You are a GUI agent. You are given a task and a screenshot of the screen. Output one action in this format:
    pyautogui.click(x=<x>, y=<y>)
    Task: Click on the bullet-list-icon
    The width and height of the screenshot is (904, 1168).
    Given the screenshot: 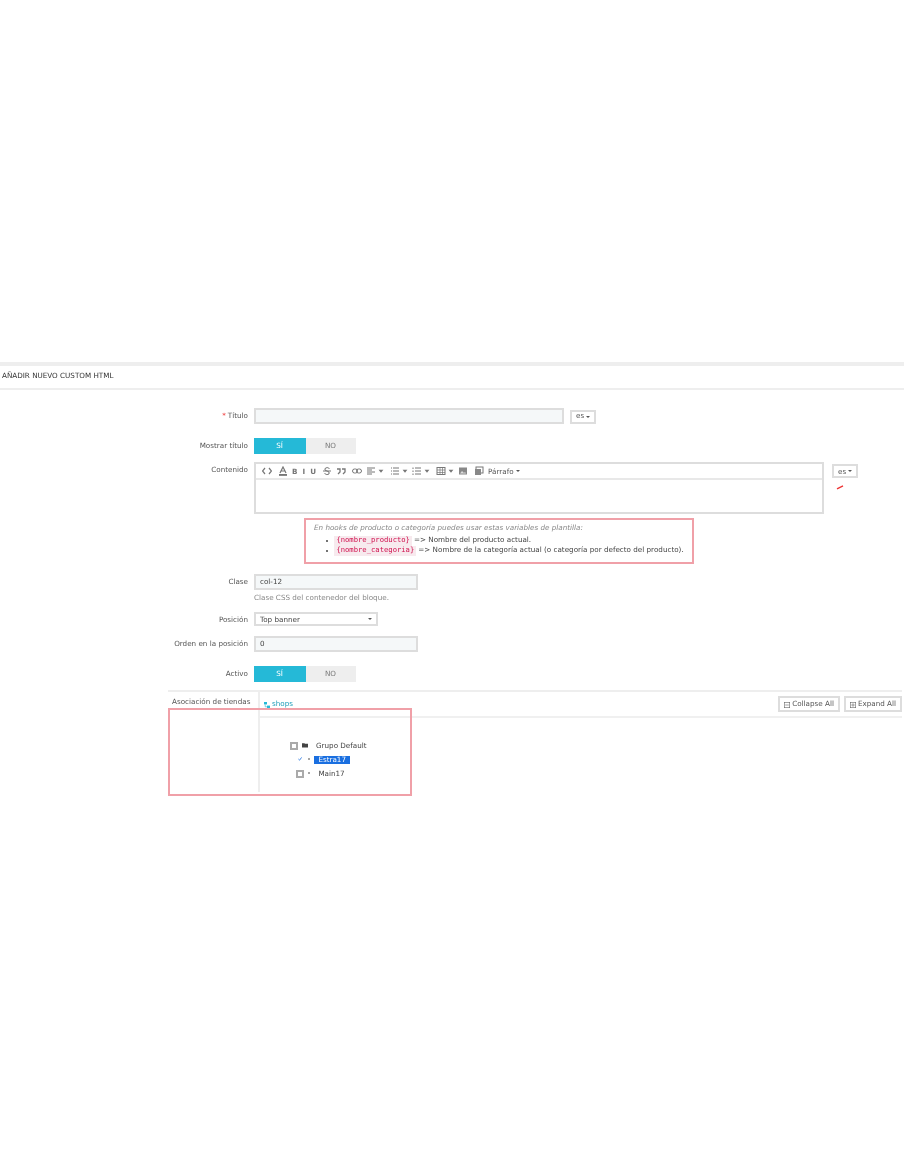 What is the action you would take?
    pyautogui.click(x=394, y=471)
    